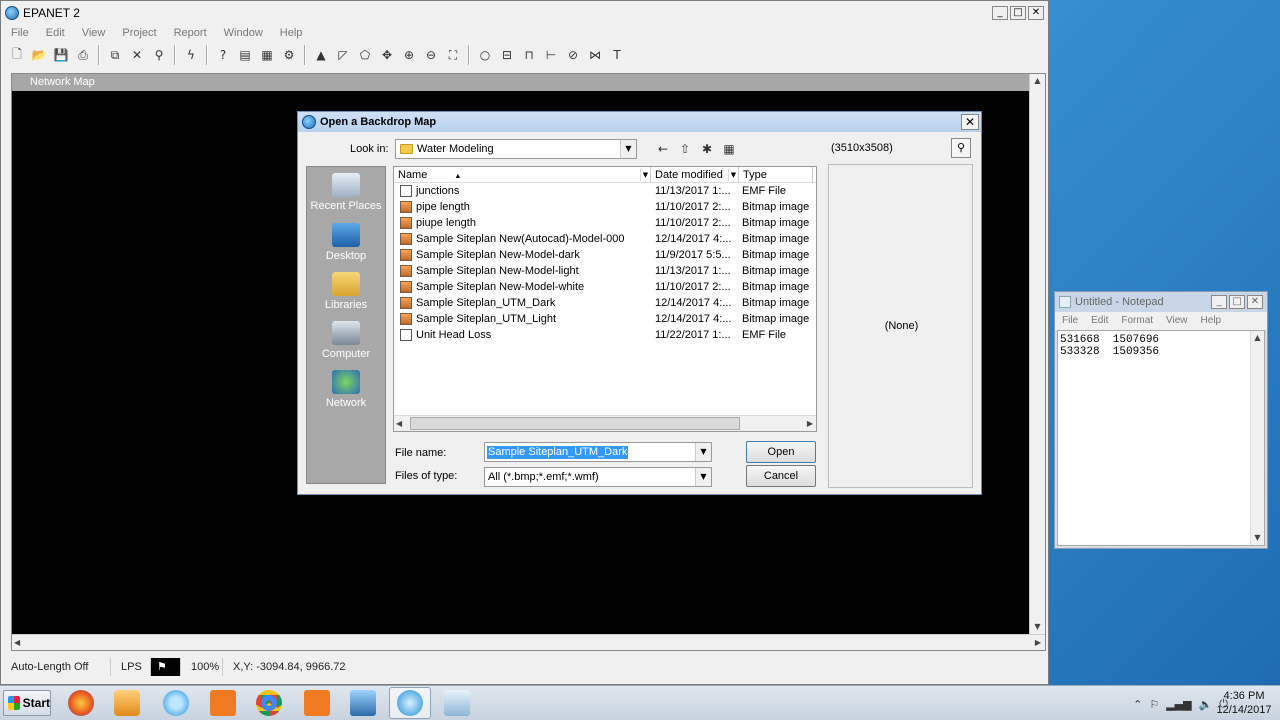 The height and width of the screenshot is (720, 1280). Describe the element at coordinates (605, 191) in the screenshot. I see `list-item: junctions 11/13/2017 1:... EMF File` at that location.